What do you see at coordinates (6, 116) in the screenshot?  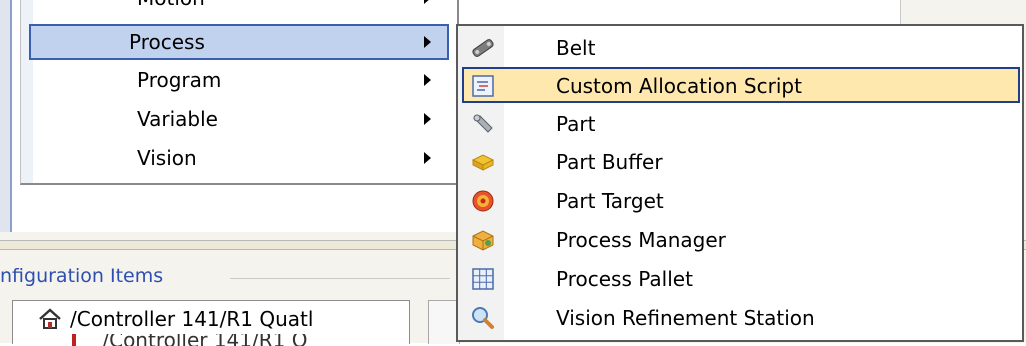 I see `left-edge-strip` at bounding box center [6, 116].